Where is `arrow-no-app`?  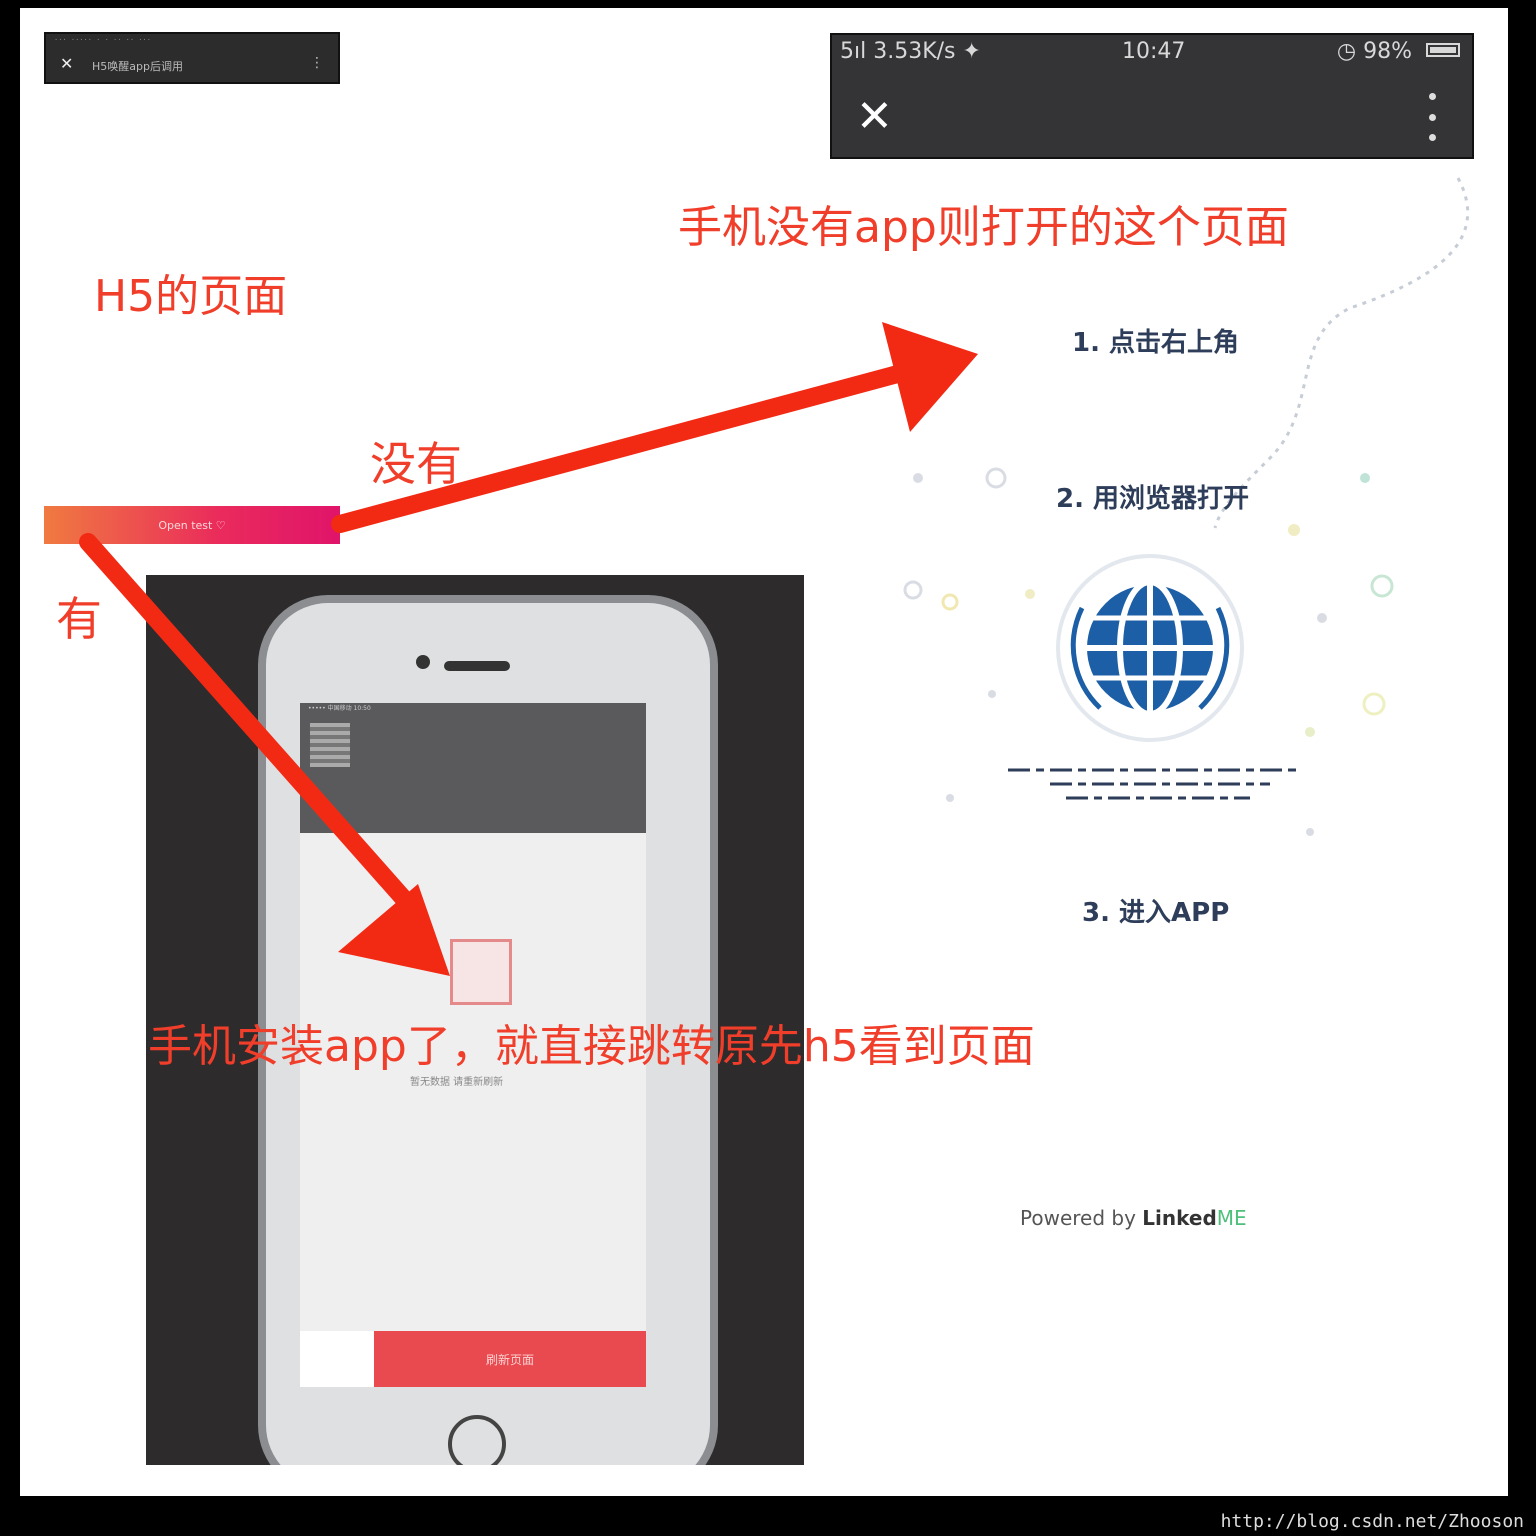 arrow-no-app is located at coordinates (654, 427).